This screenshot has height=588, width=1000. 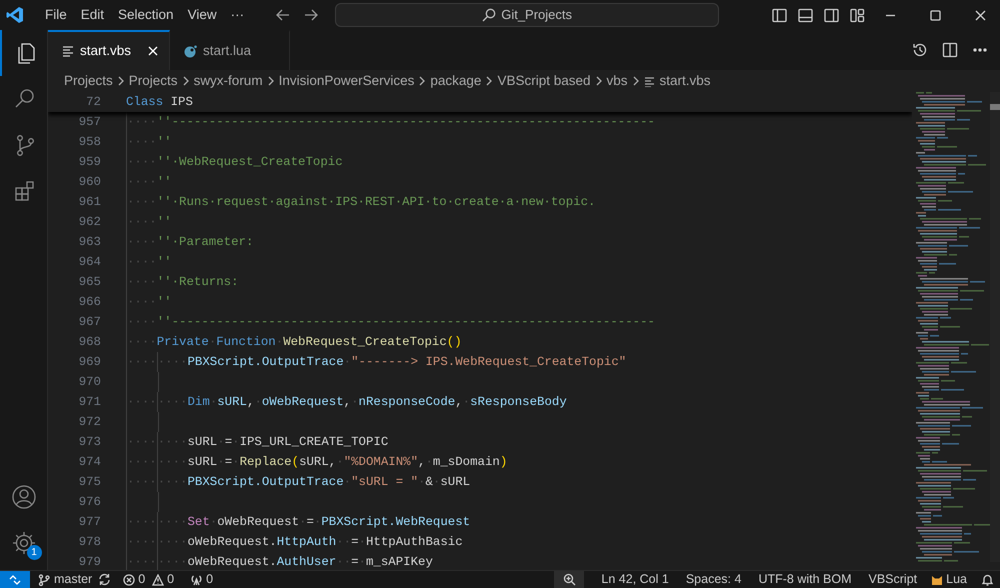 What do you see at coordinates (89, 522) in the screenshot?
I see `line-number: 977` at bounding box center [89, 522].